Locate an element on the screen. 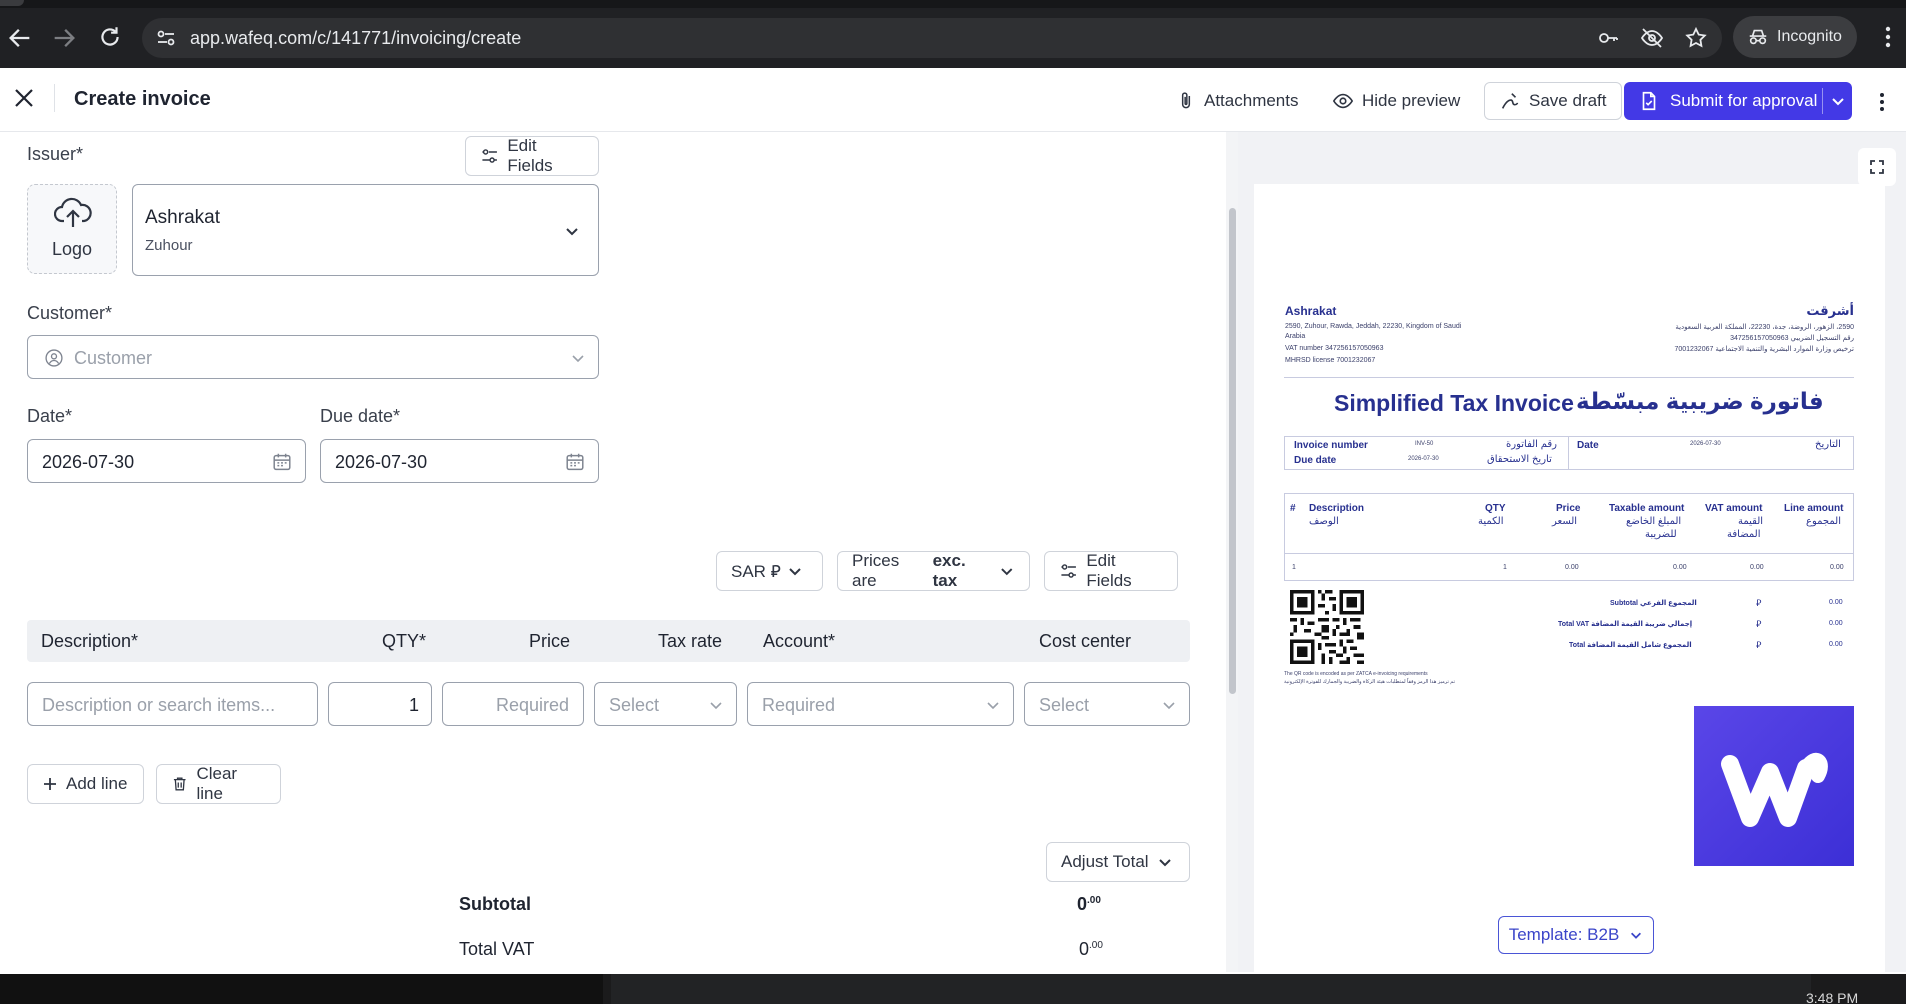 Image resolution: width=1906 pixels, height=1004 pixels. account-select: Required is located at coordinates (880, 704).